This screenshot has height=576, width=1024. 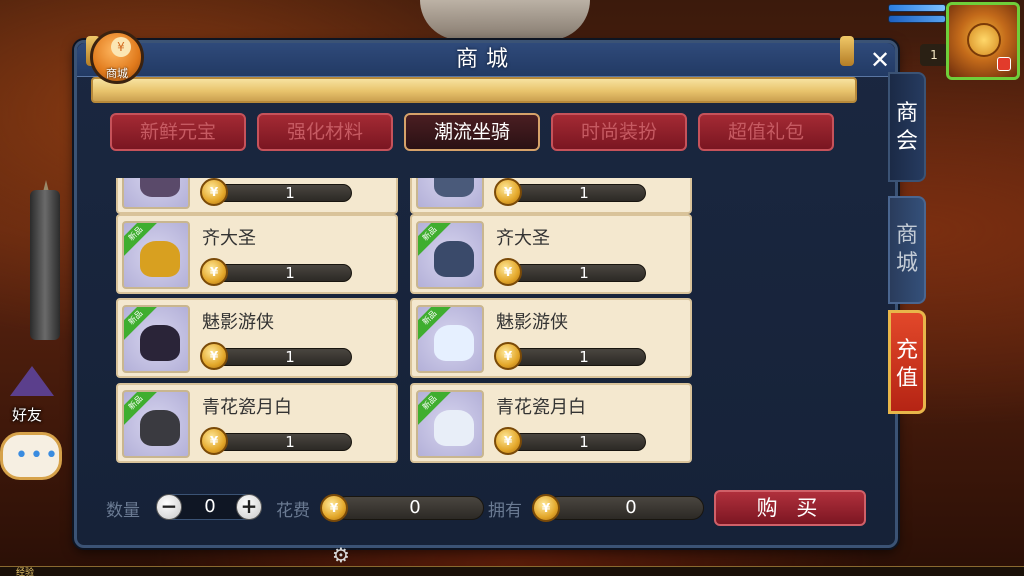 What do you see at coordinates (37, 455) in the screenshot?
I see `chat-dots-icon: •••` at bounding box center [37, 455].